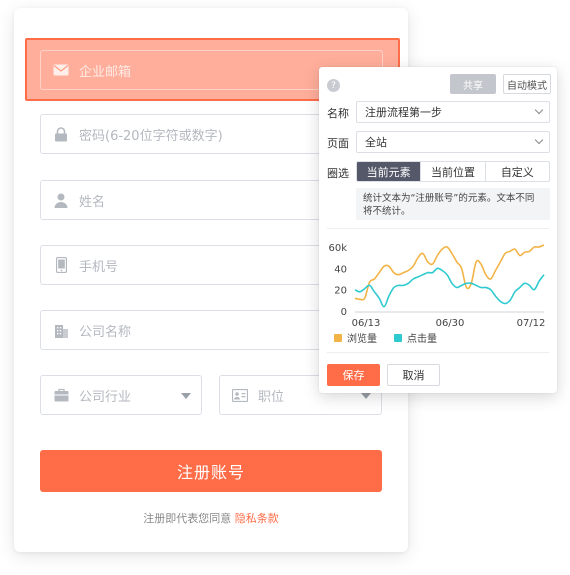  I want to click on save-button: 保存, so click(353, 375).